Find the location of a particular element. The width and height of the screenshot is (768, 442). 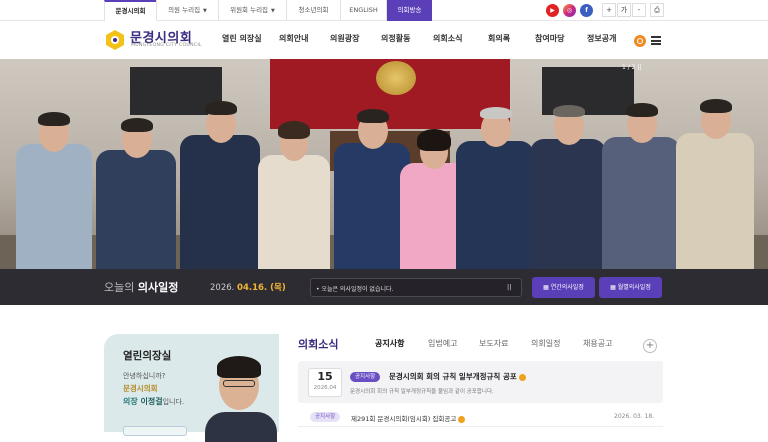

menu-activities: 의정활동 is located at coordinates (395, 38).